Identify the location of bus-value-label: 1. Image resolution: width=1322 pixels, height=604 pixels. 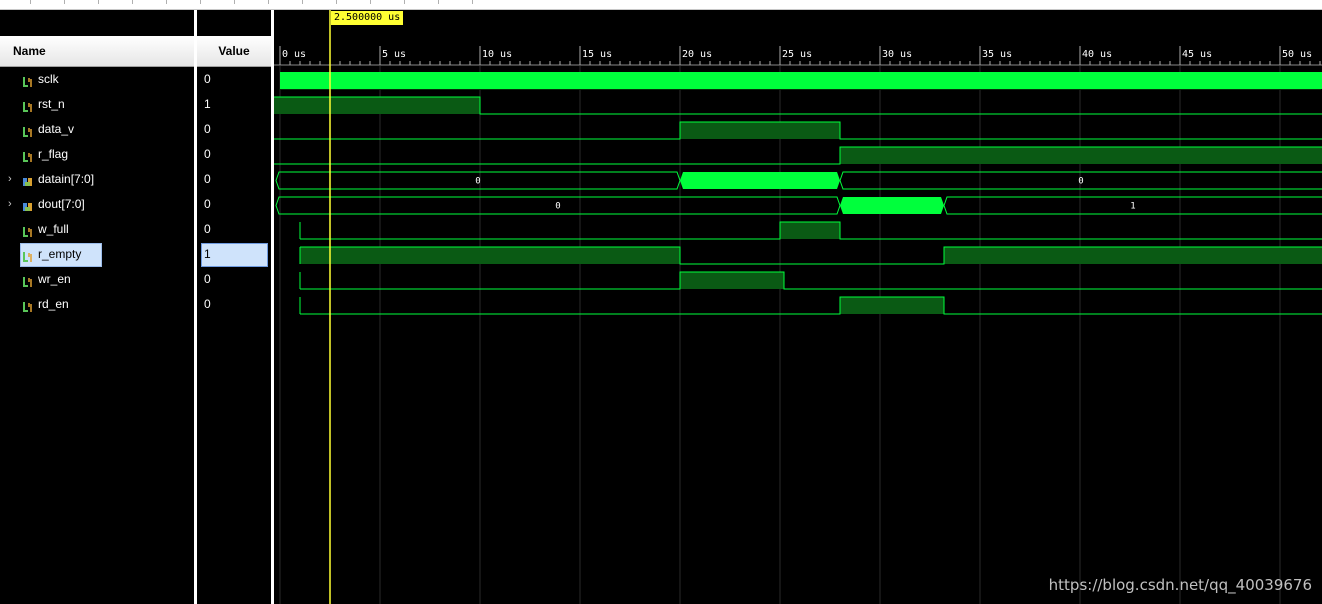
(1132, 207).